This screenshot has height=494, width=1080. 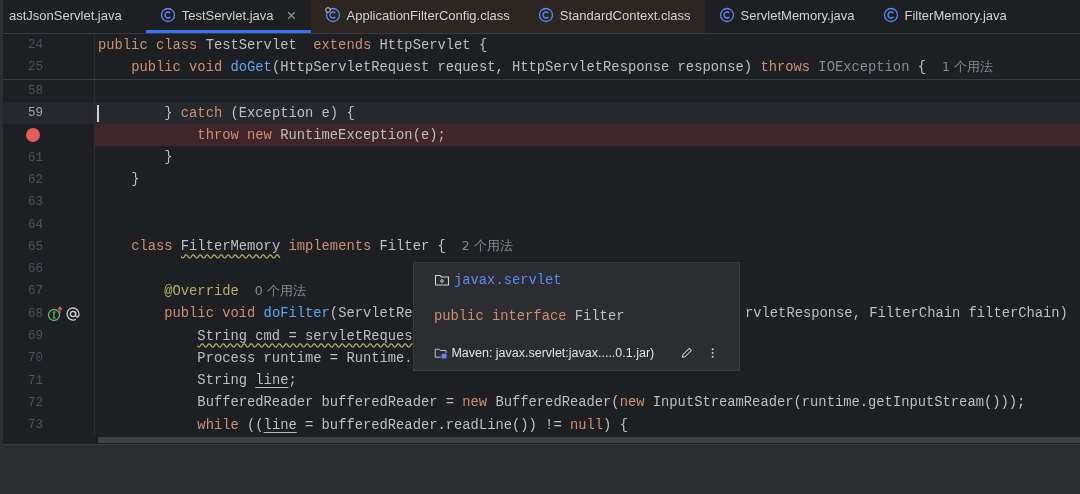 I want to click on scrollbar, so click(x=589, y=440).